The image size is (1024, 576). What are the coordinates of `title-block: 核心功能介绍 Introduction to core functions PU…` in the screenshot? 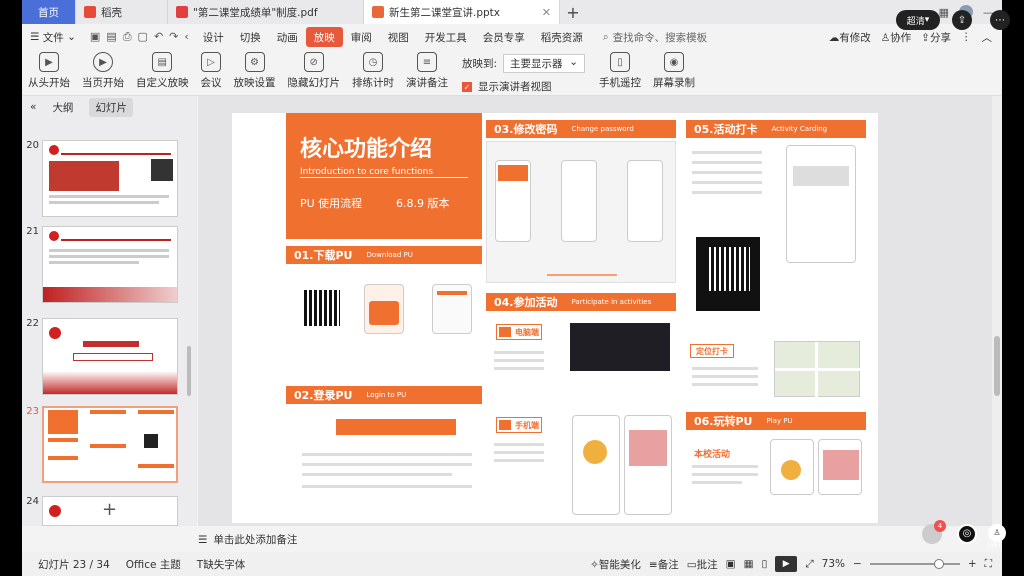 It's located at (384, 176).